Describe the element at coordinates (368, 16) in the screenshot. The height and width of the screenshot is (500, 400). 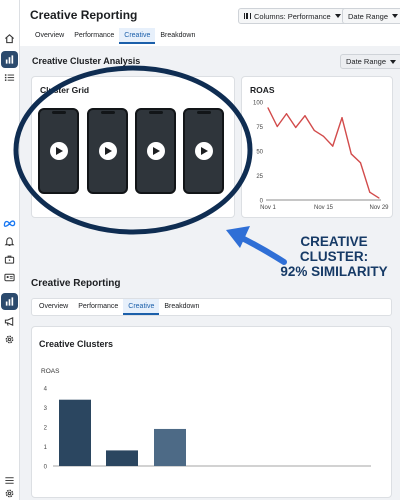
I see `date-range-label: Date Range` at that location.